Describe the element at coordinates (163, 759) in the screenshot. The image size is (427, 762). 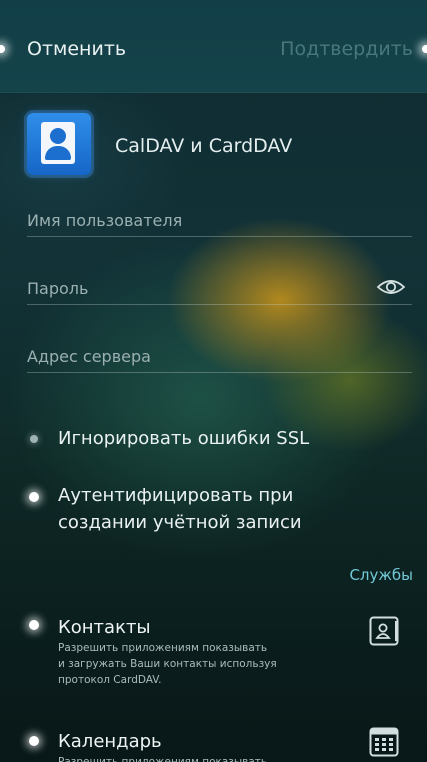
I see `calendar-description-line1: Разрешить приложениям показывать` at that location.